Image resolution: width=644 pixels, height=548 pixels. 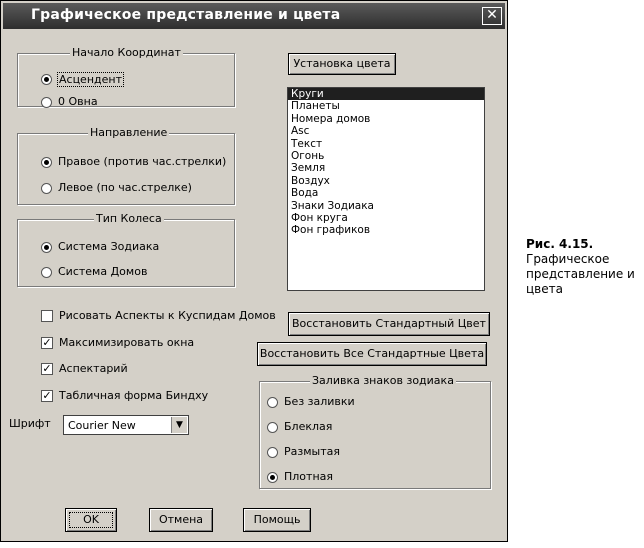 What do you see at coordinates (580, 274) in the screenshot?
I see `figure-caption-text: Графическое представление и цвета` at bounding box center [580, 274].